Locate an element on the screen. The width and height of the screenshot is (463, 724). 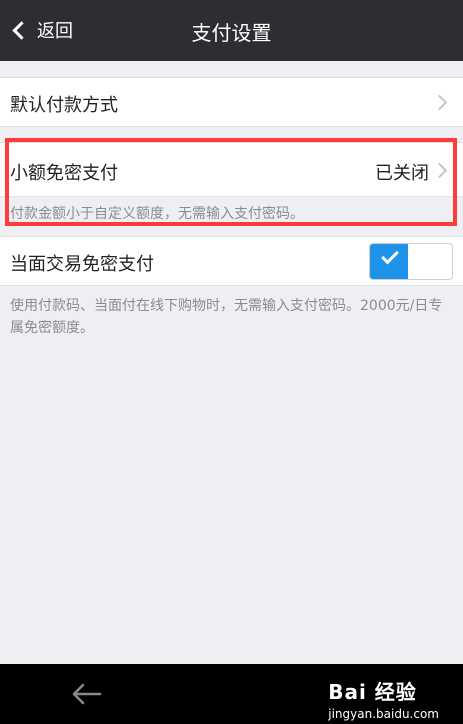
face-to-face-pay-label: 当面交易免密支付 is located at coordinates (82, 264).